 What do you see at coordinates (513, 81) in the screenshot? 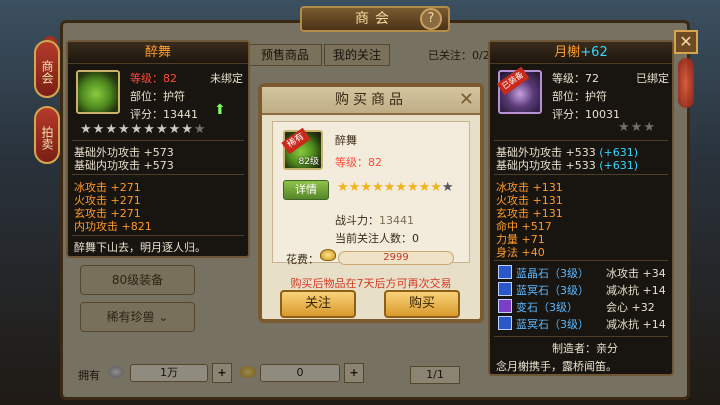
I see `equipped-badge: 已装备` at bounding box center [513, 81].